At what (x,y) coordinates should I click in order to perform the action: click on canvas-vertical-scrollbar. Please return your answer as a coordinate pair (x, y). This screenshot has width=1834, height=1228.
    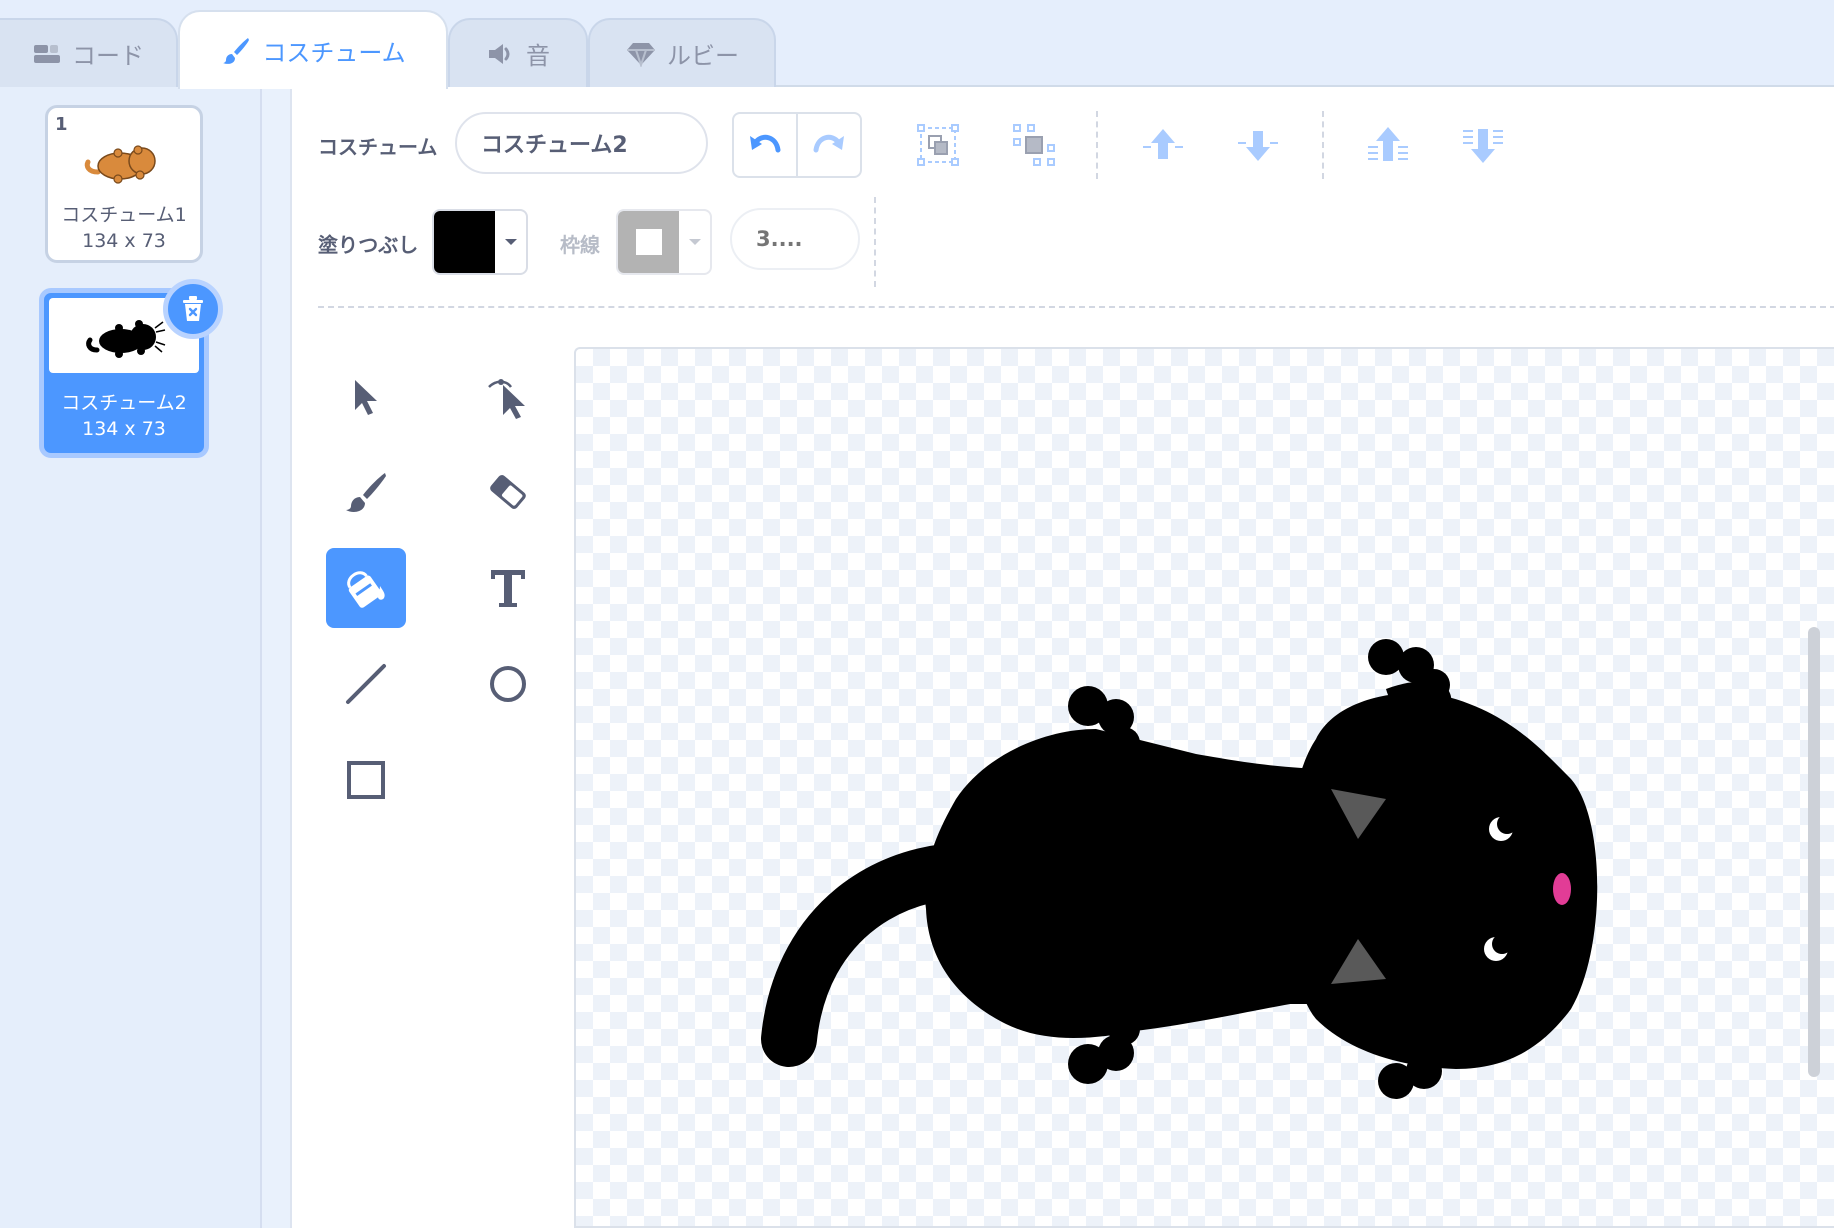
    Looking at the image, I should click on (1814, 852).